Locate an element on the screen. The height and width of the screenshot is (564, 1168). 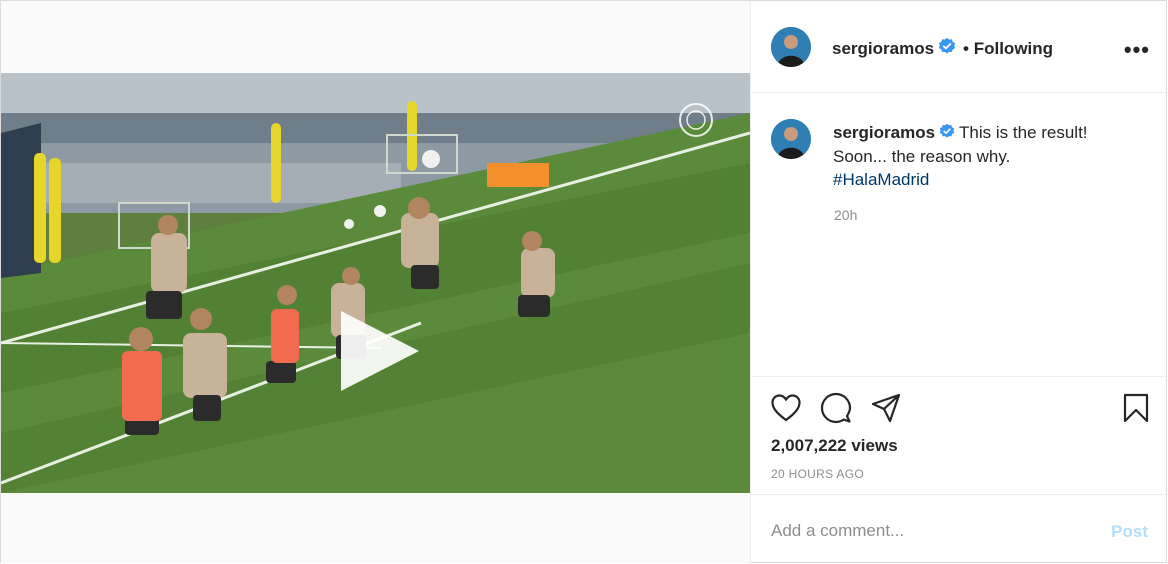
view-count: 2,007,222 views is located at coordinates (834, 446).